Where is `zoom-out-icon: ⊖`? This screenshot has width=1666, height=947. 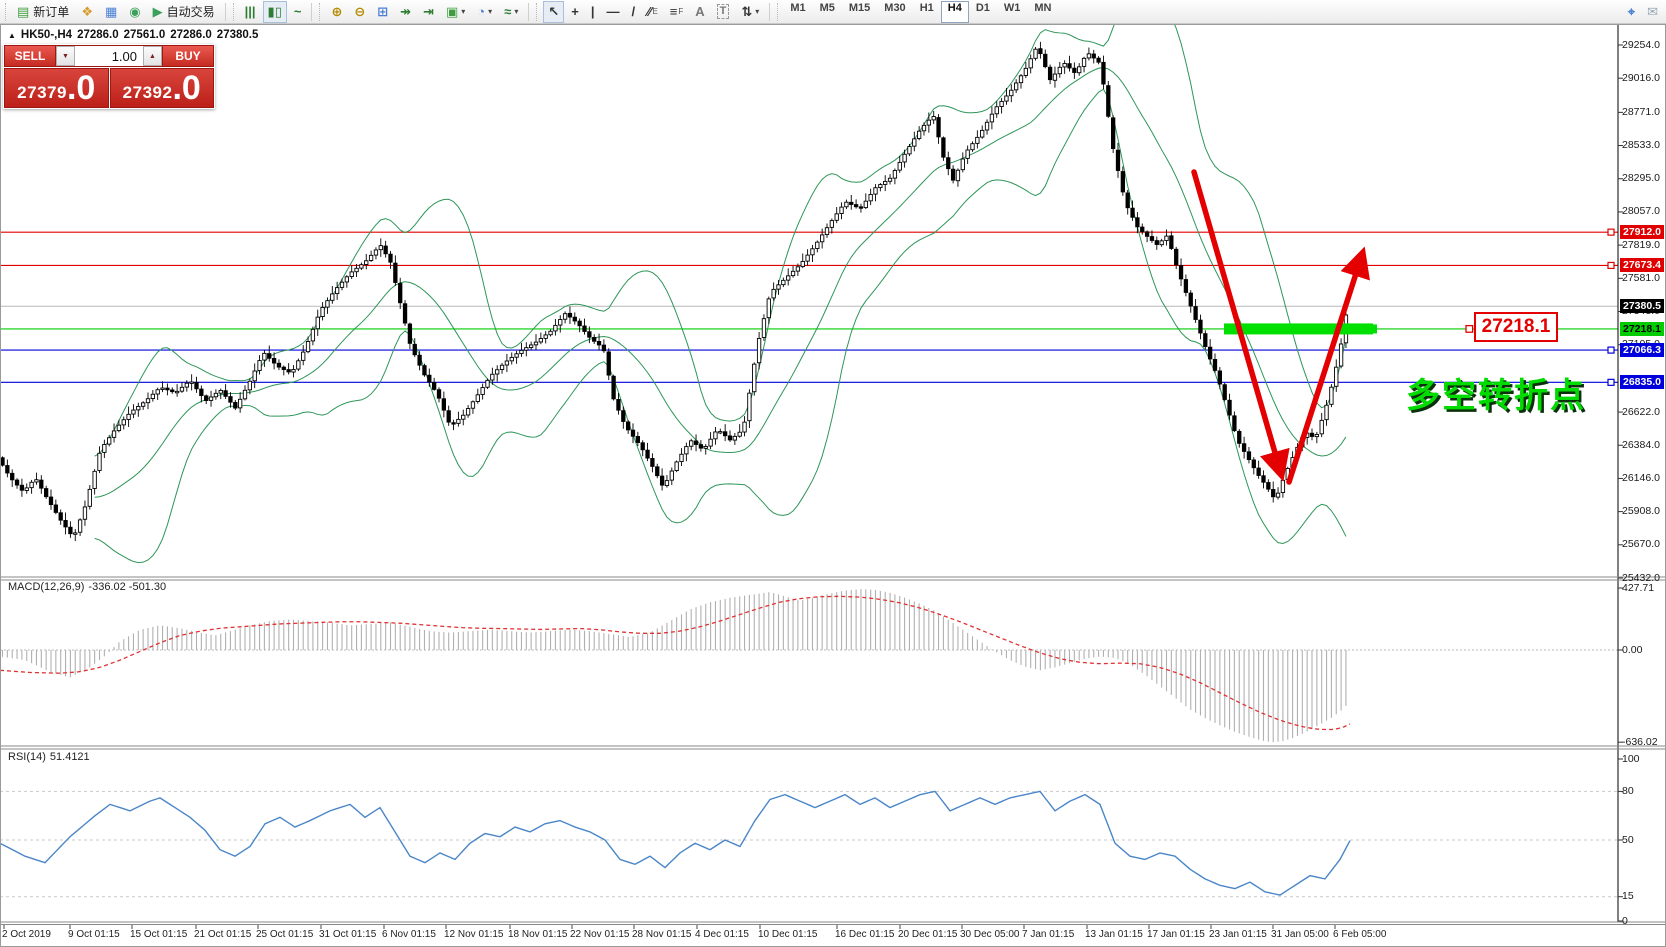 zoom-out-icon: ⊖ is located at coordinates (359, 12).